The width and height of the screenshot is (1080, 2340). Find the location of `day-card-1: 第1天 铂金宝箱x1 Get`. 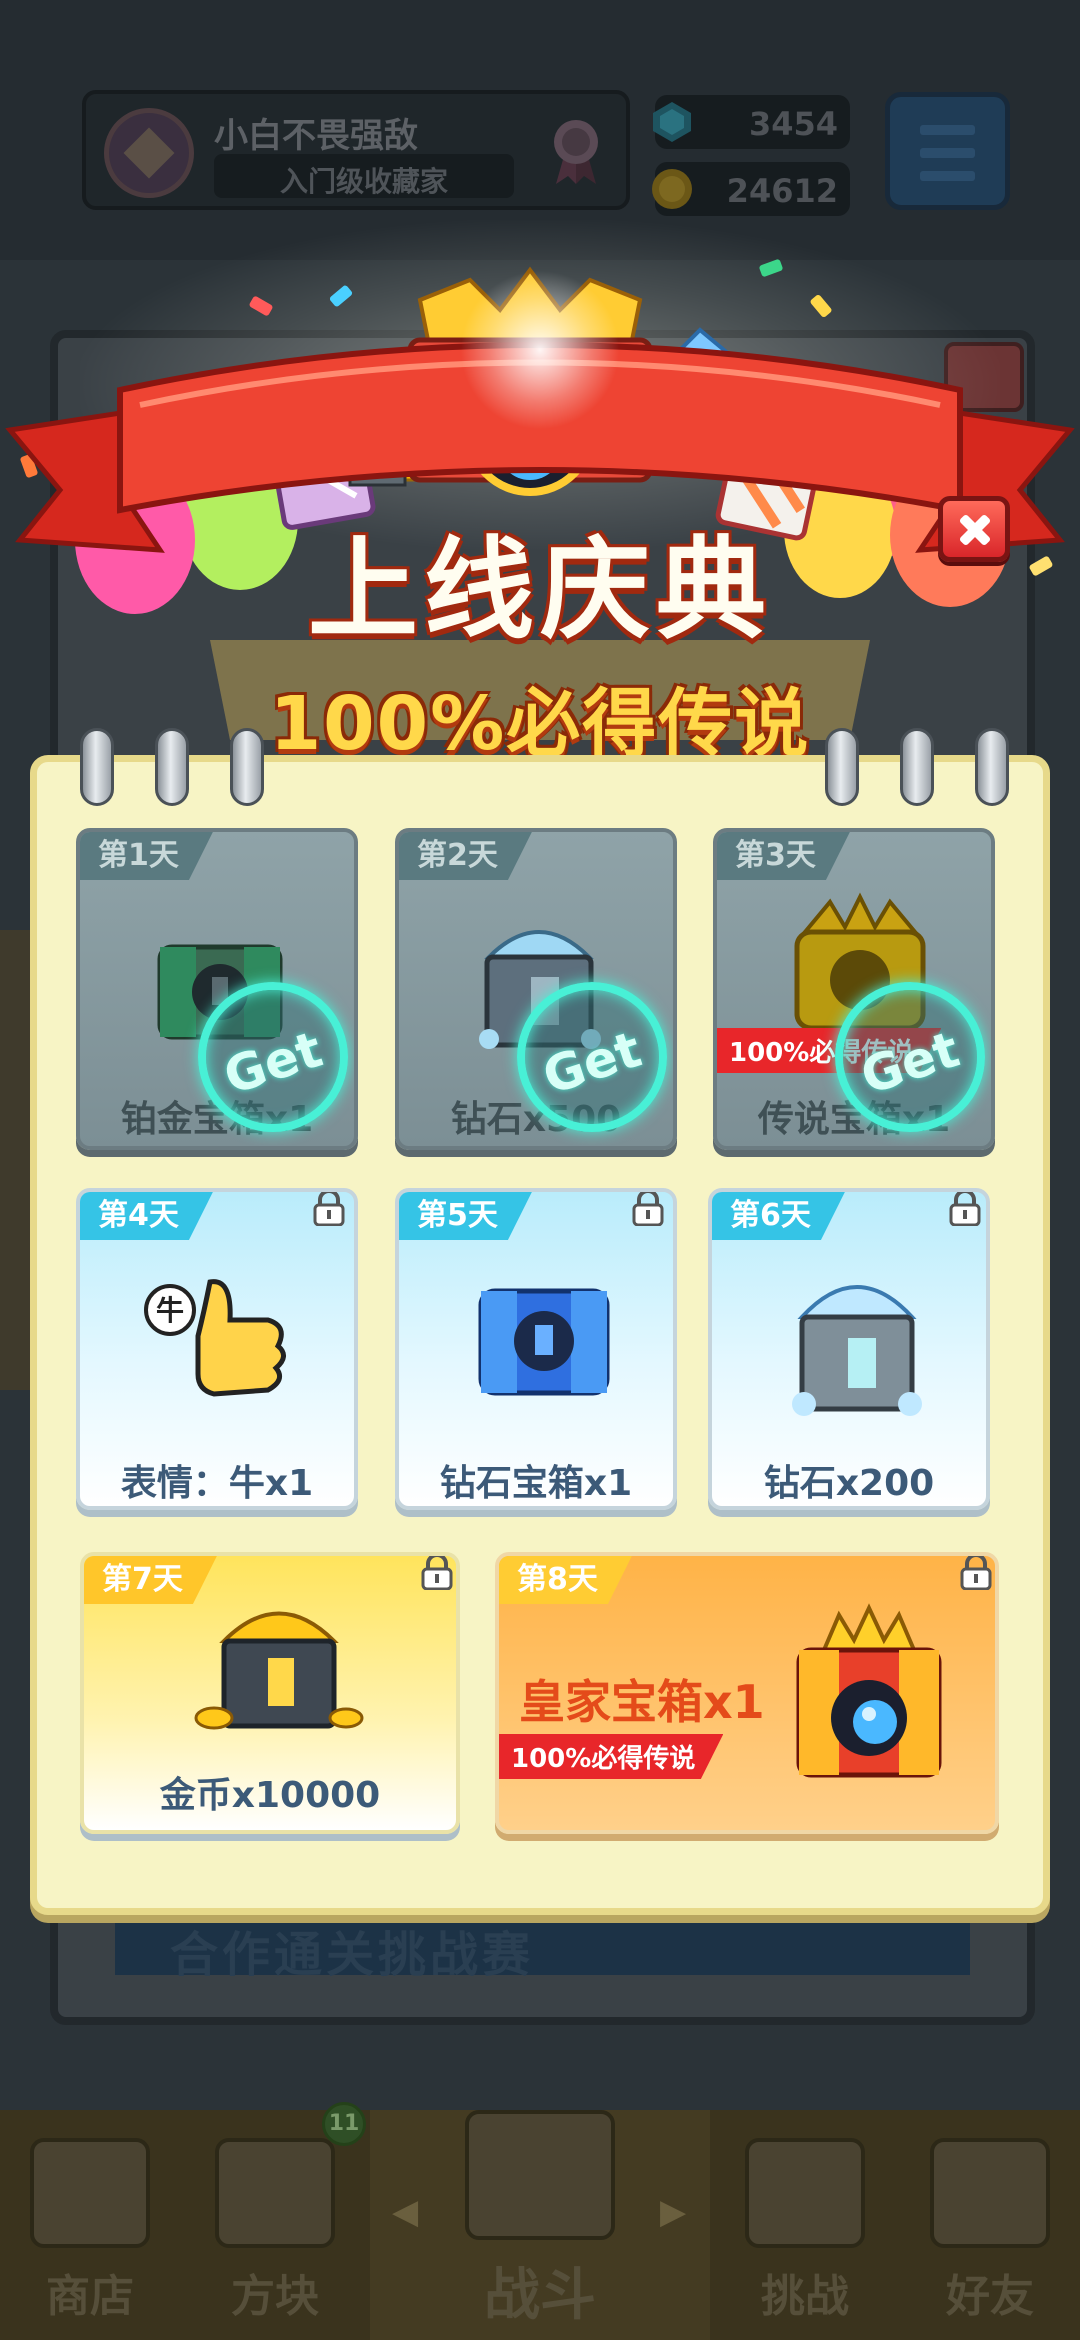

day-card-1: 第1天 铂金宝箱x1 Get is located at coordinates (217, 989).